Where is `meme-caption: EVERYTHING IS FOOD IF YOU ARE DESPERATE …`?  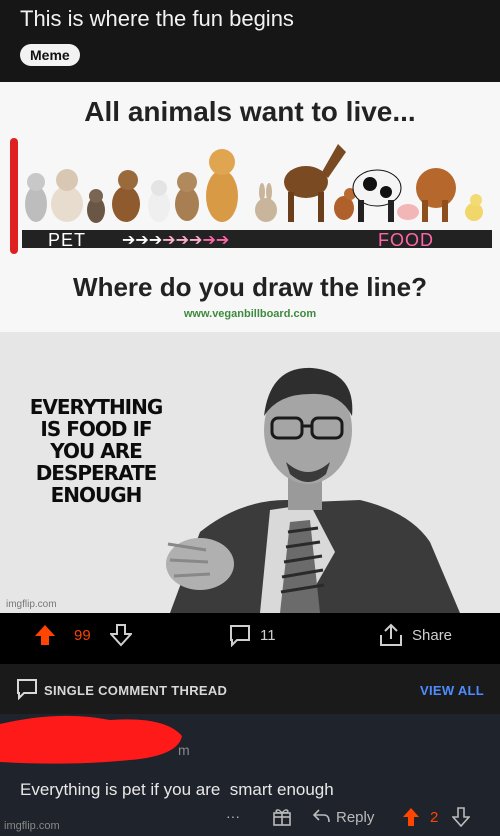
meme-caption: EVERYTHING IS FOOD IF YOU ARE DESPERATE … is located at coordinates (96, 451).